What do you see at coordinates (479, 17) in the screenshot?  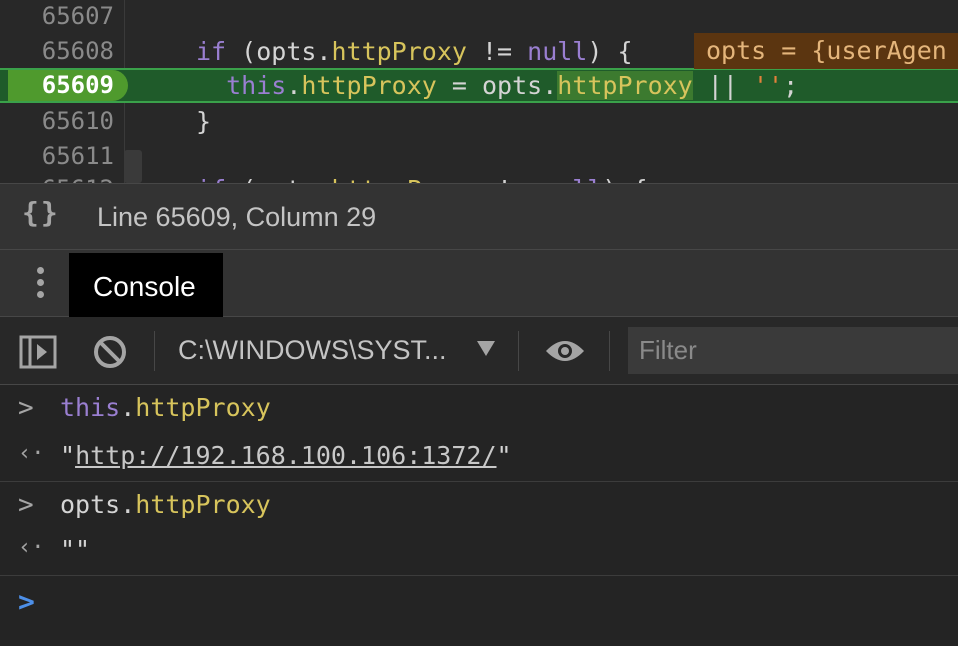 I see `code-line: 65607` at bounding box center [479, 17].